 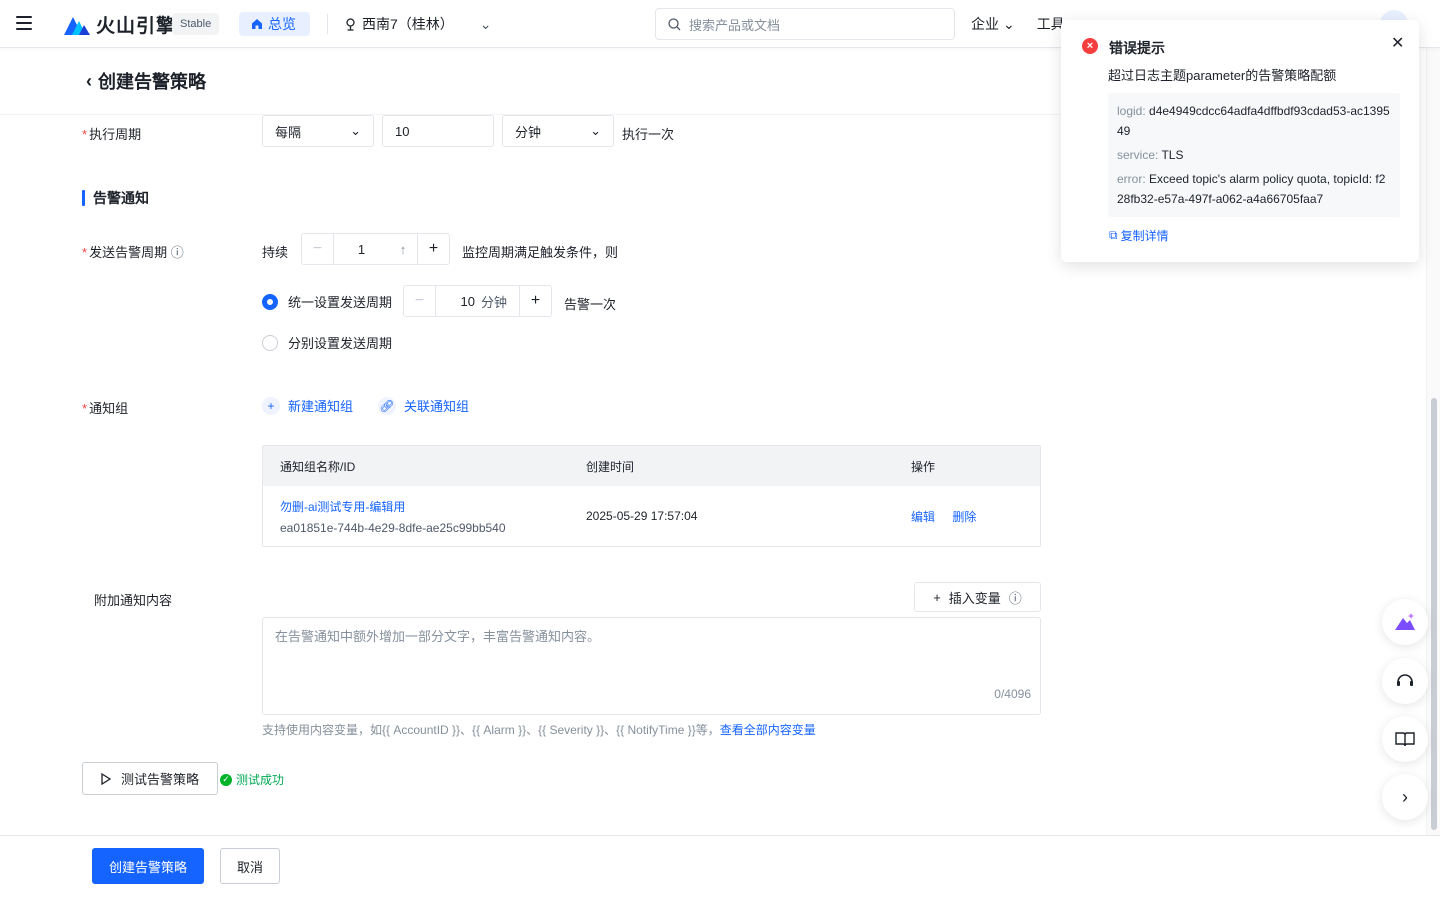 I want to click on insert-variable-button: + 插入变量 ⓘ, so click(x=977, y=597).